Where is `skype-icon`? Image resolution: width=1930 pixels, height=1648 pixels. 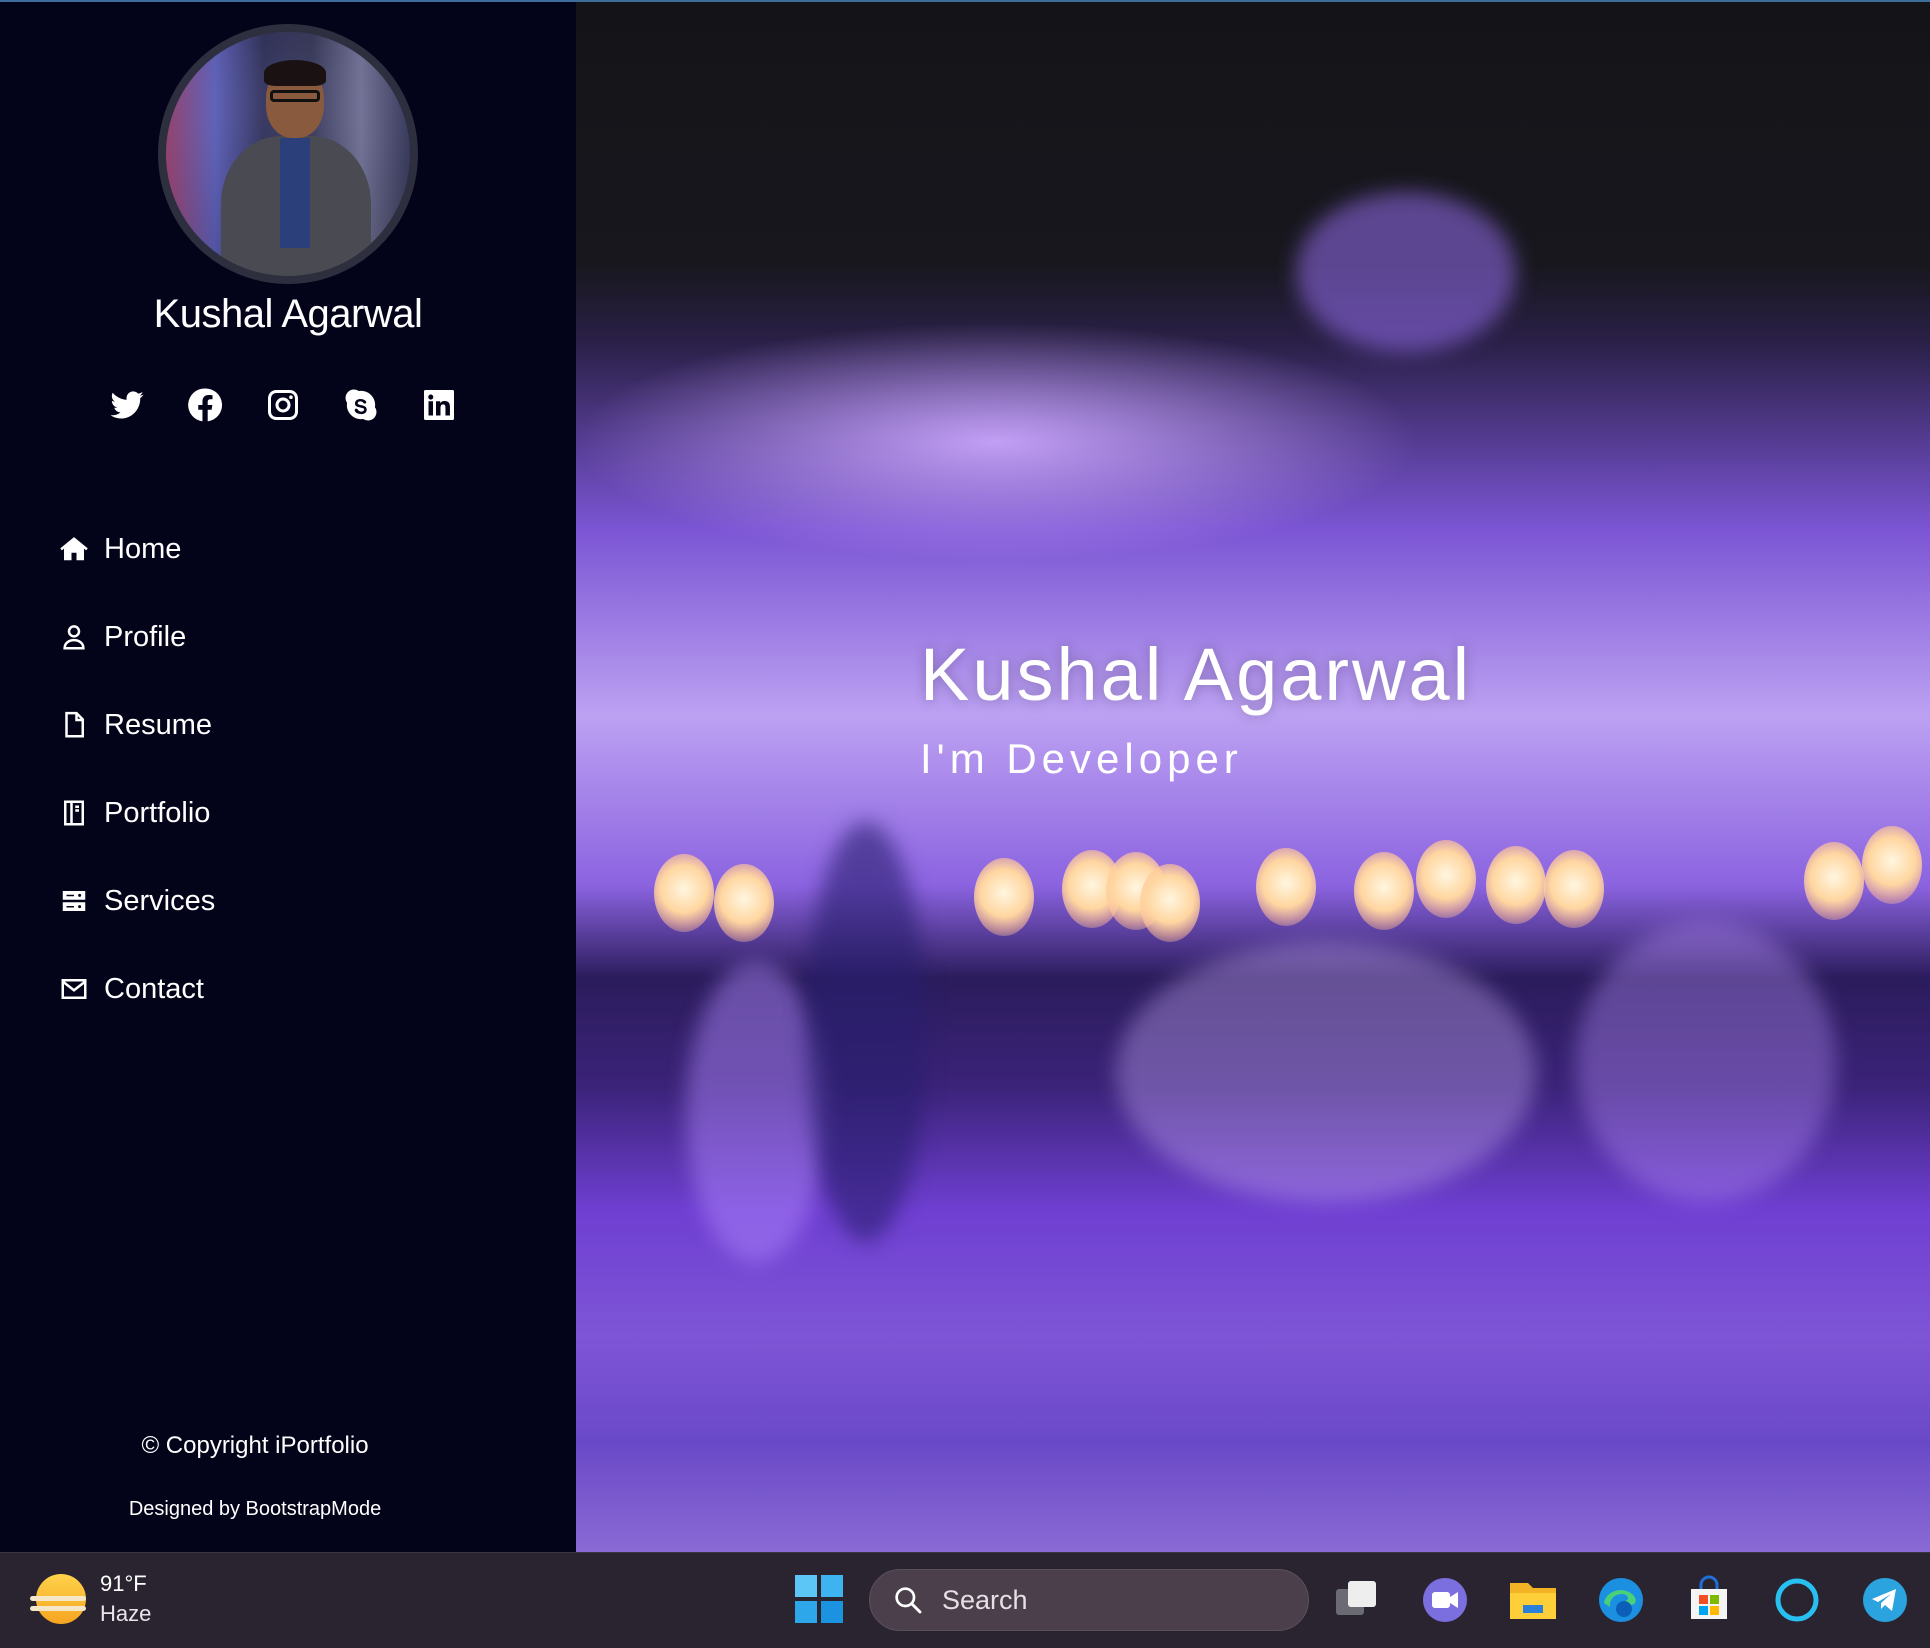 skype-icon is located at coordinates (361, 405).